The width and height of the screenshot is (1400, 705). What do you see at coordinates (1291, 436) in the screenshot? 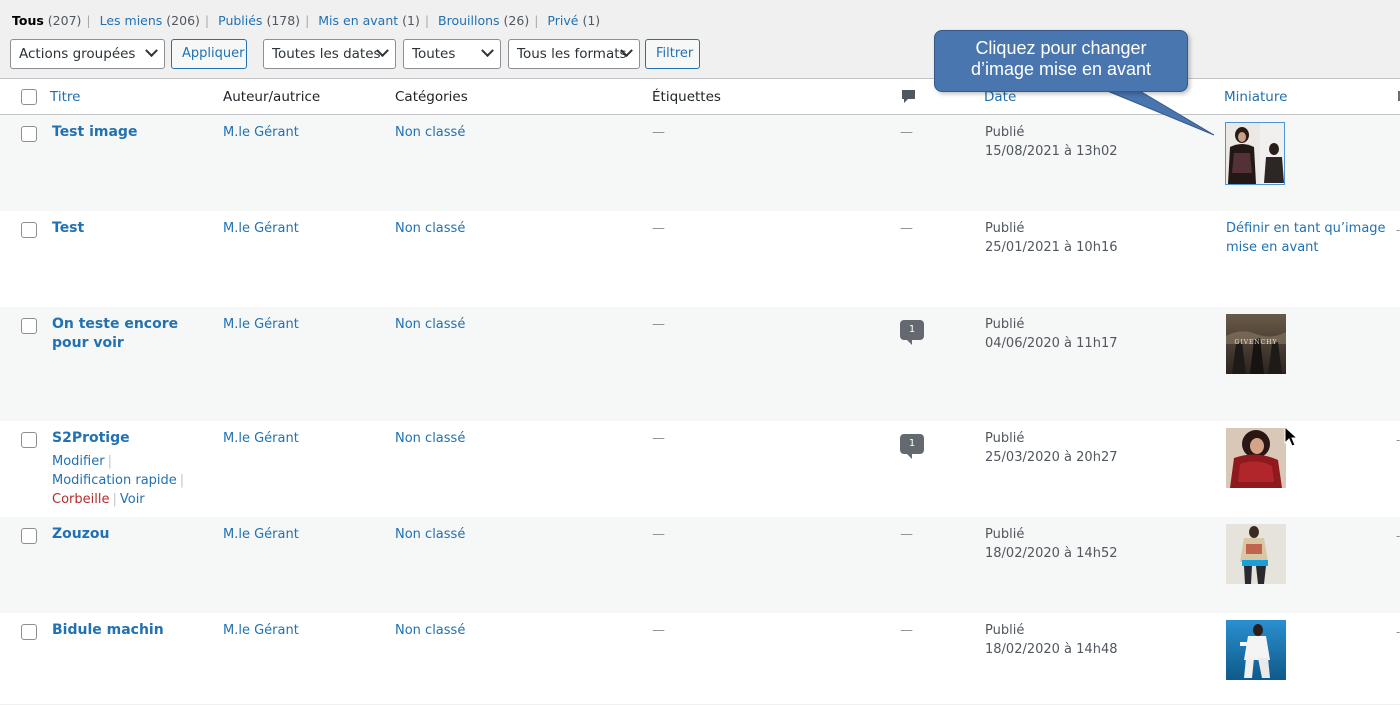
I see `mouse-cursor-icon` at bounding box center [1291, 436].